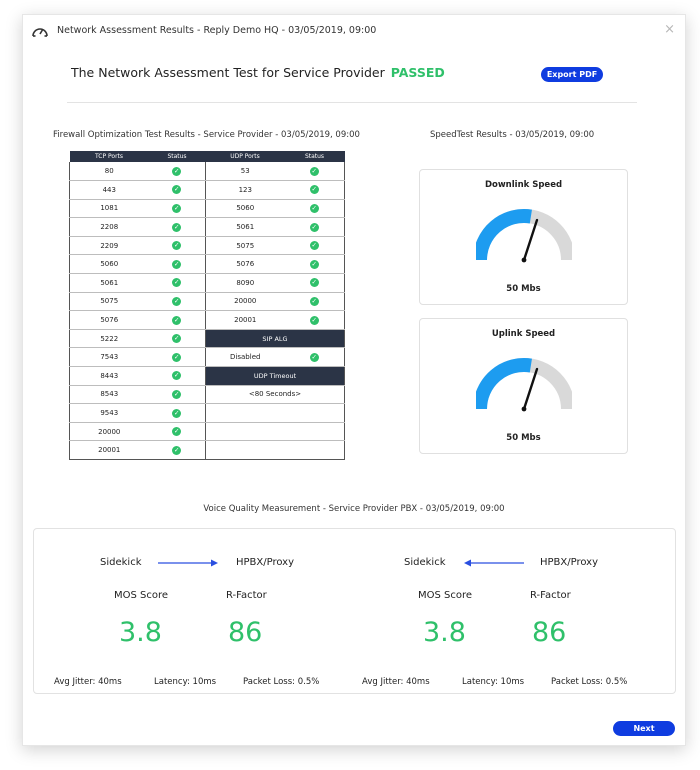 The width and height of the screenshot is (700, 770). I want to click on gauge-hub, so click(524, 409).